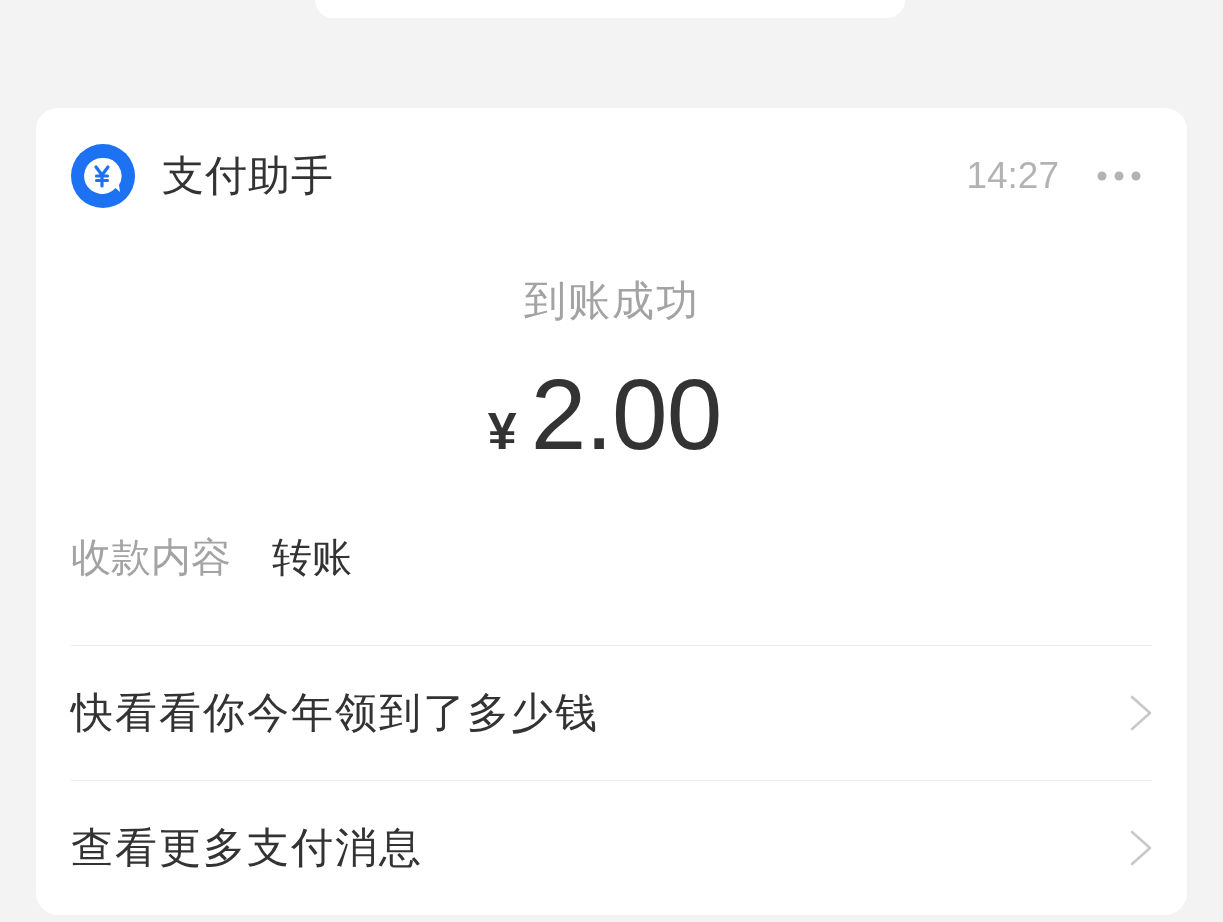 The height and width of the screenshot is (922, 1223). What do you see at coordinates (626, 414) in the screenshot?
I see `amount-text: 2.00` at bounding box center [626, 414].